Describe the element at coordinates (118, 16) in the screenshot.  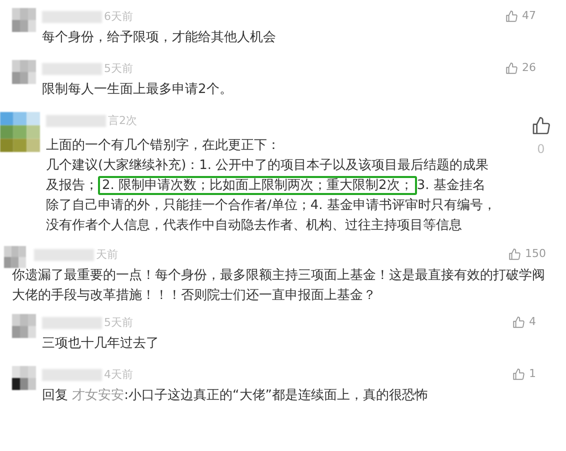
I see `comment-time: 6天前` at that location.